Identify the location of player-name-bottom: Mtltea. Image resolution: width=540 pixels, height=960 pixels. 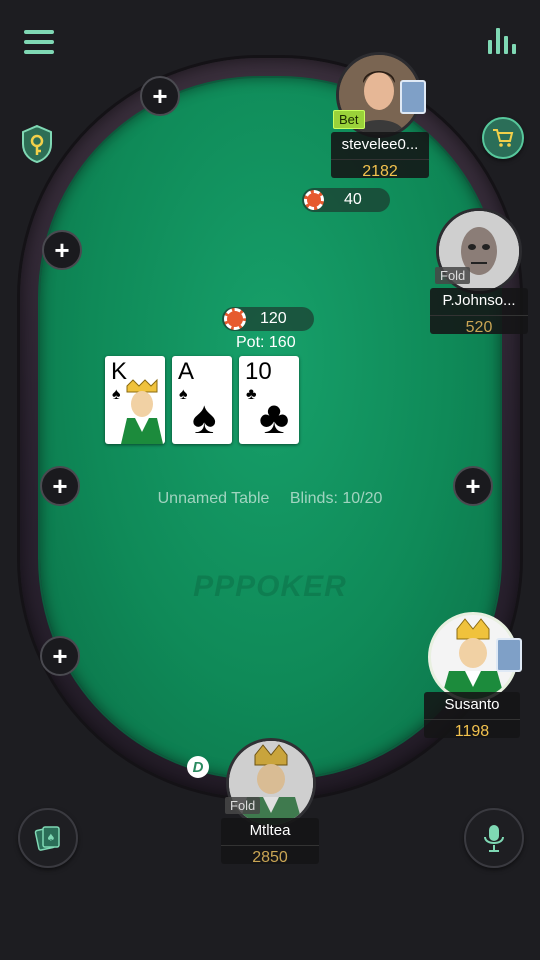
(270, 830).